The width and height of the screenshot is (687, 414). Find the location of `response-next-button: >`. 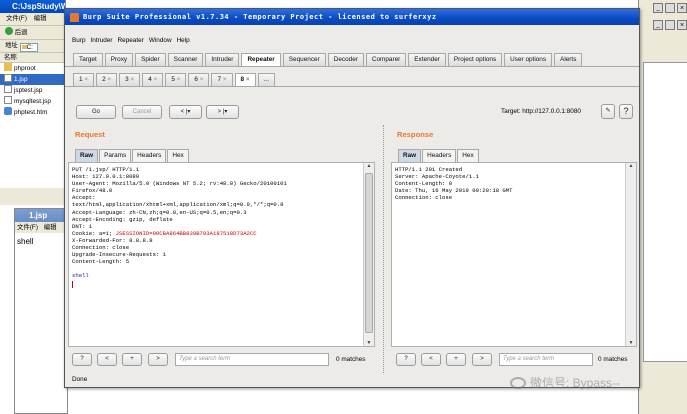

response-next-button: > is located at coordinates (482, 359).